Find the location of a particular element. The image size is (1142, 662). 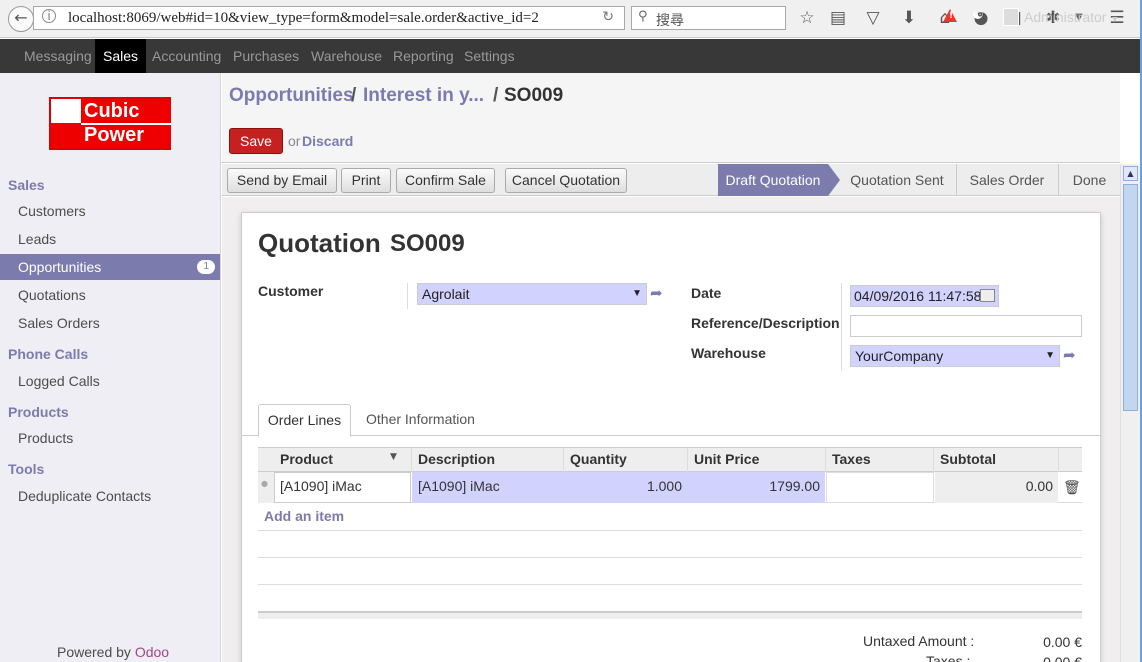

send-by-email-button: Send by Email is located at coordinates (282, 180).